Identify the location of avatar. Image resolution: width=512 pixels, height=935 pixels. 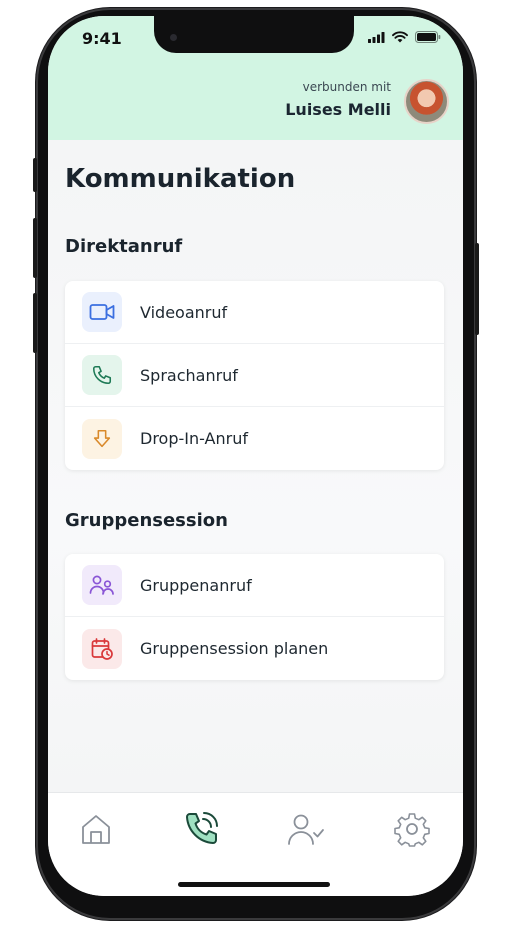
(426, 101).